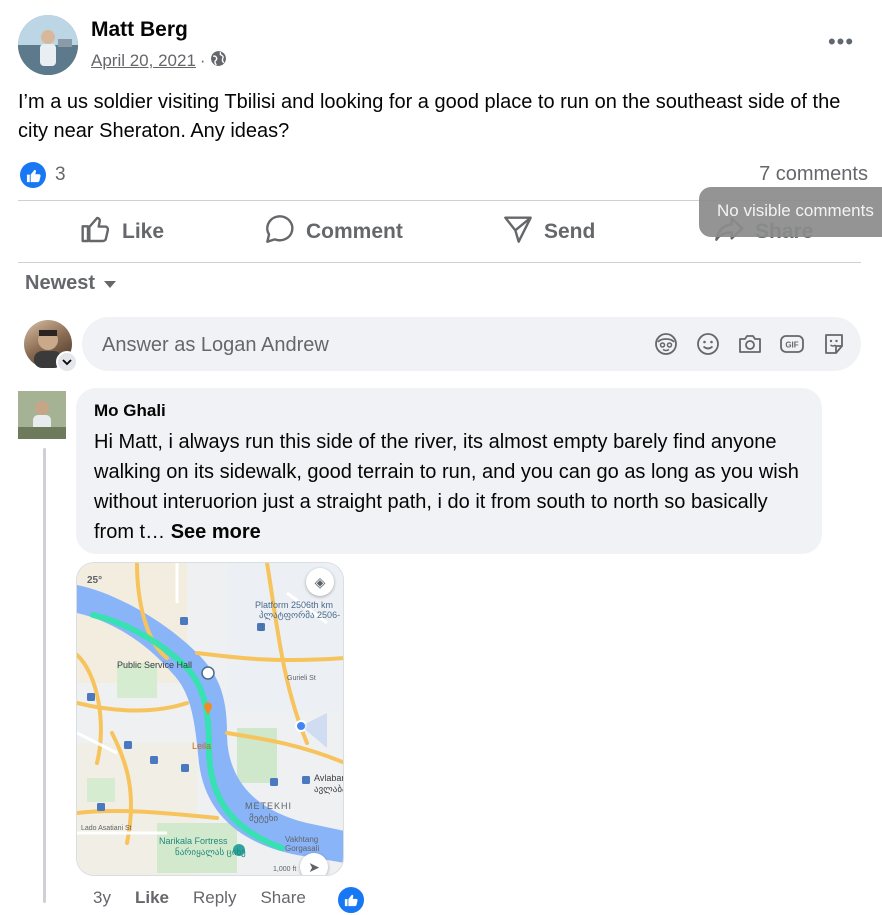 Image resolution: width=882 pixels, height=915 pixels. I want to click on map-scale: 1,000 ft, so click(285, 869).